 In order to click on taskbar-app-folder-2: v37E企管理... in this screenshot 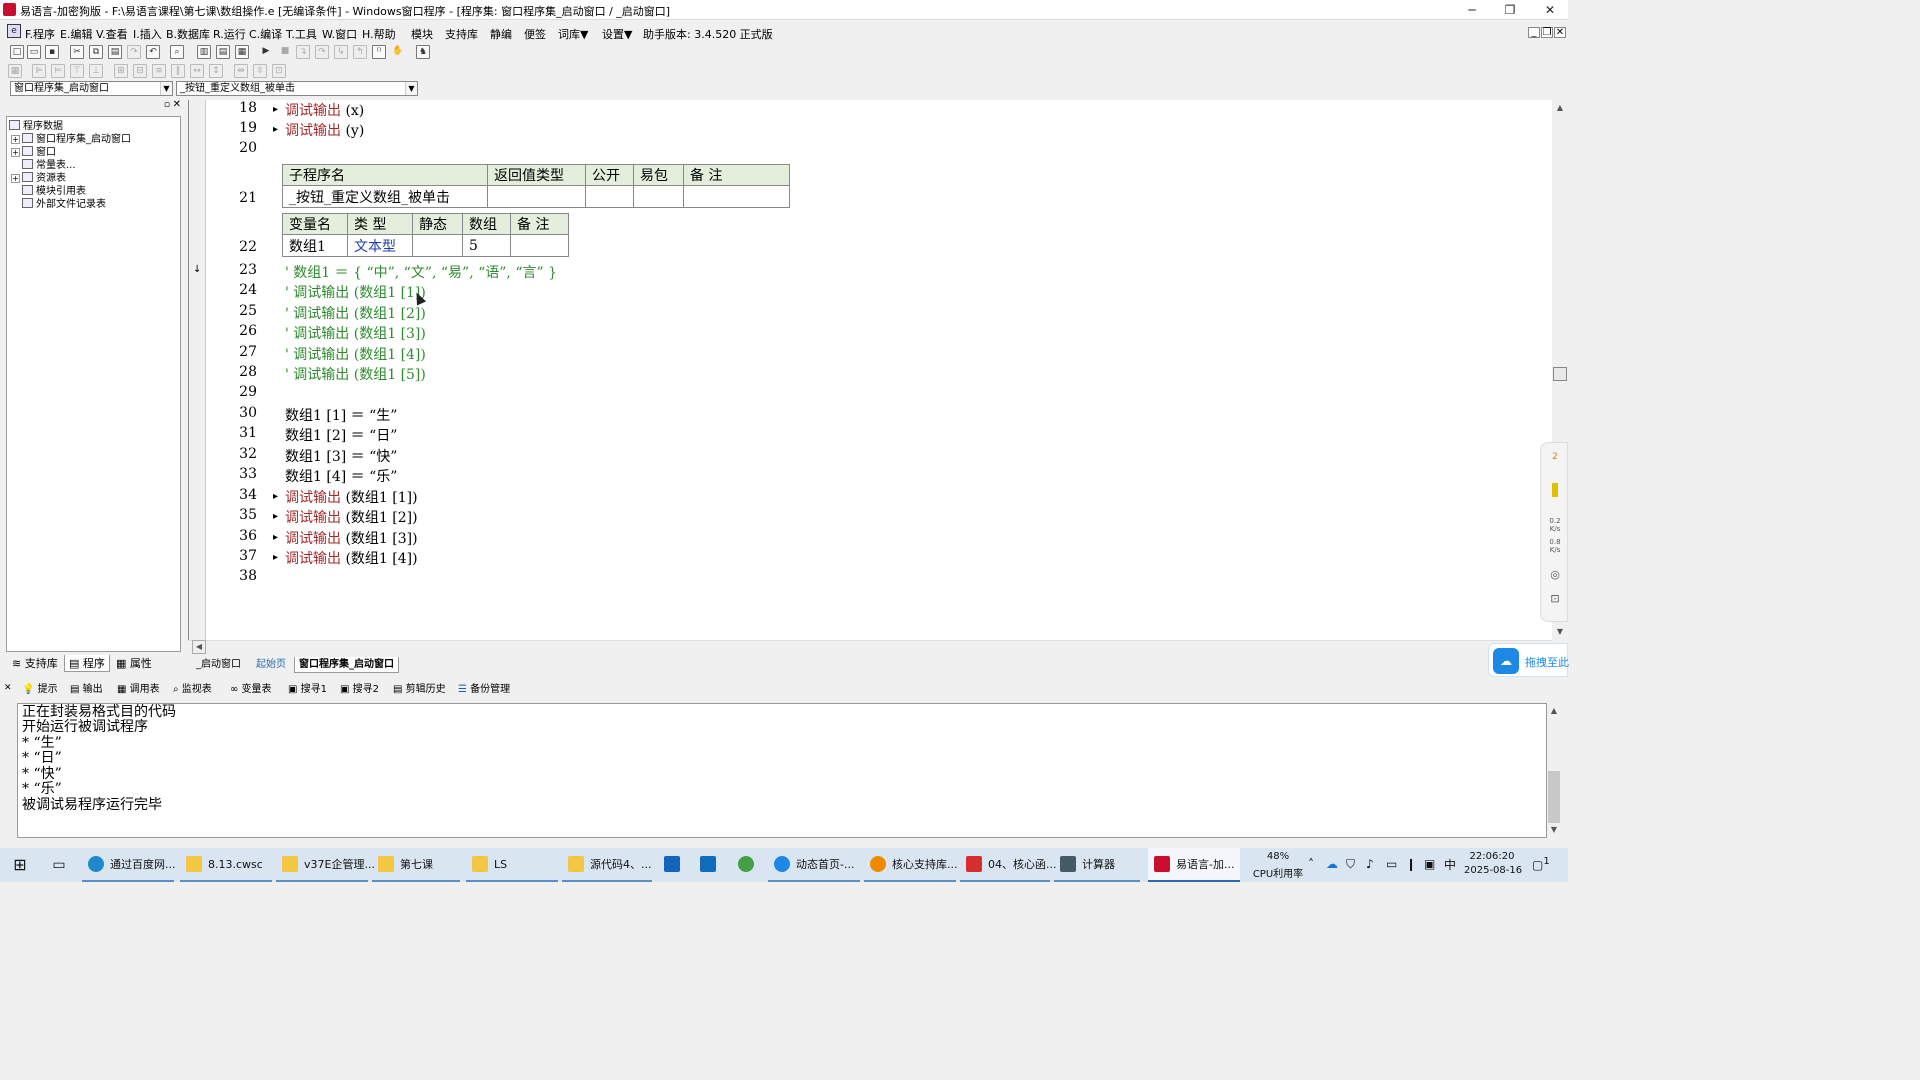, I will do `click(325, 865)`.